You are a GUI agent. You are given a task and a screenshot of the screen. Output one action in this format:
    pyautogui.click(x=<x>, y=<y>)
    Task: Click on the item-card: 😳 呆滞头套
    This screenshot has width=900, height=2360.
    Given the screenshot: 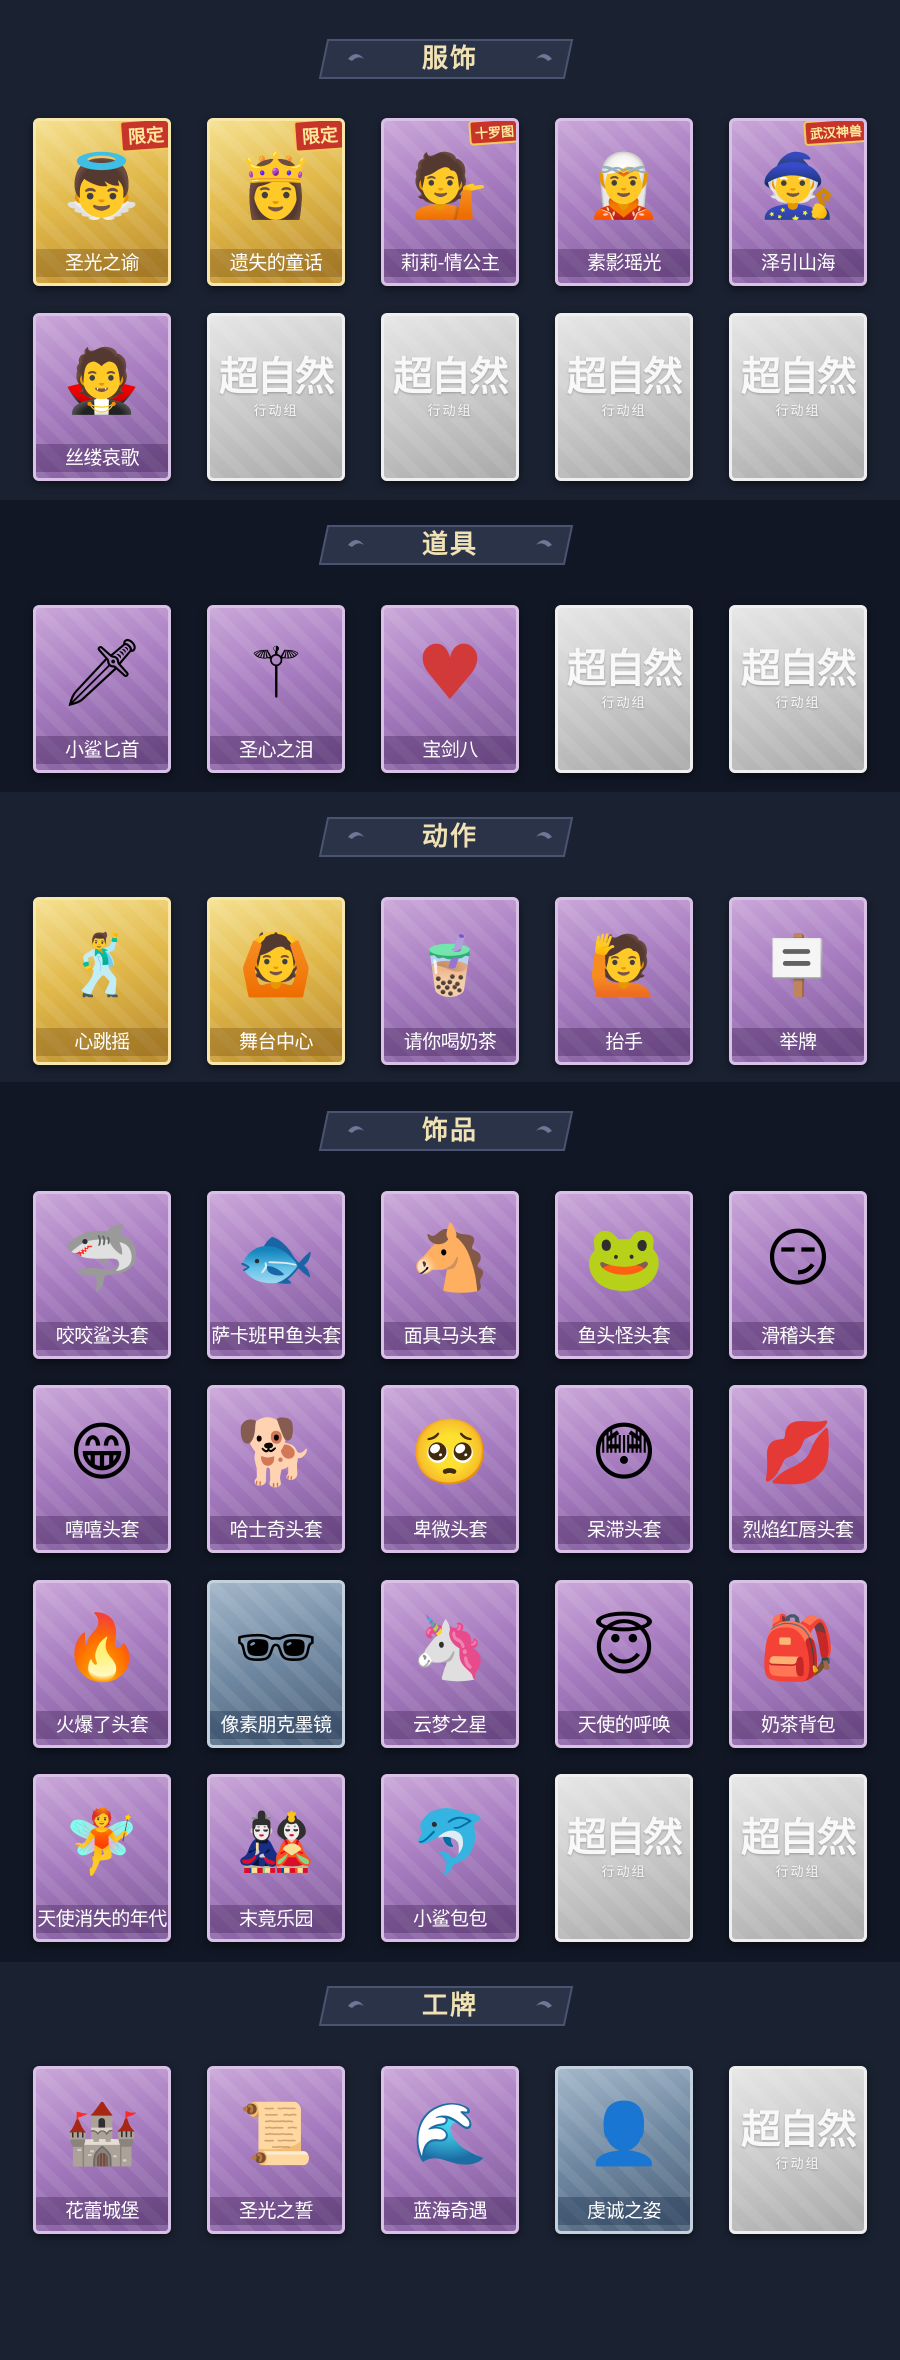 What is the action you would take?
    pyautogui.click(x=624, y=1469)
    